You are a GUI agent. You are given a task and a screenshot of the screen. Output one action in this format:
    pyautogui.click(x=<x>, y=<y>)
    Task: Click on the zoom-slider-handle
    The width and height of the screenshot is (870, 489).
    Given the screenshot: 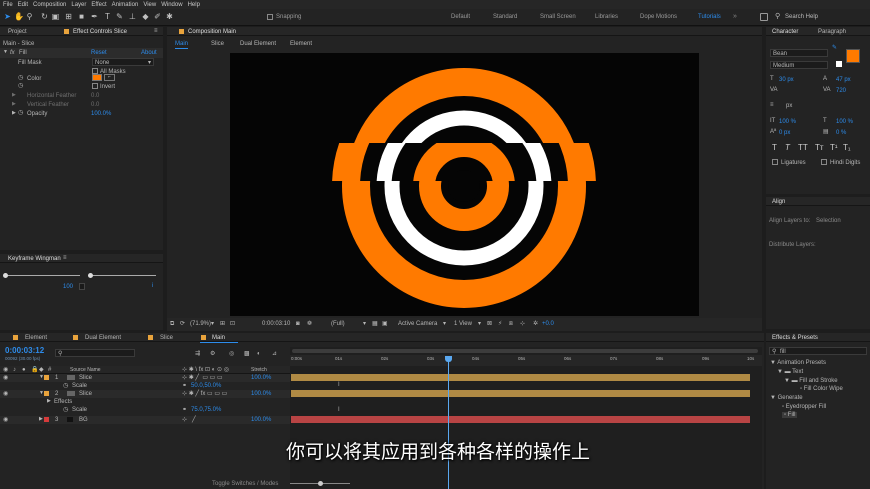 What is the action you would take?
    pyautogui.click(x=320, y=483)
    